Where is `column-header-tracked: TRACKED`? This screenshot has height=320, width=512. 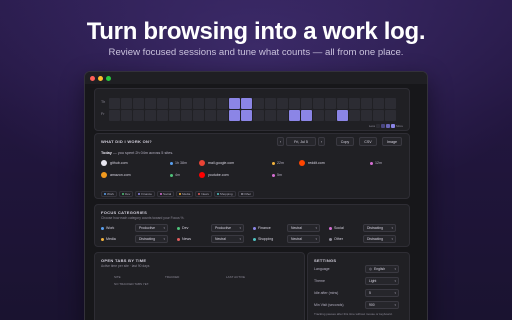
column-header-tracked: TRACKED is located at coordinates (172, 277).